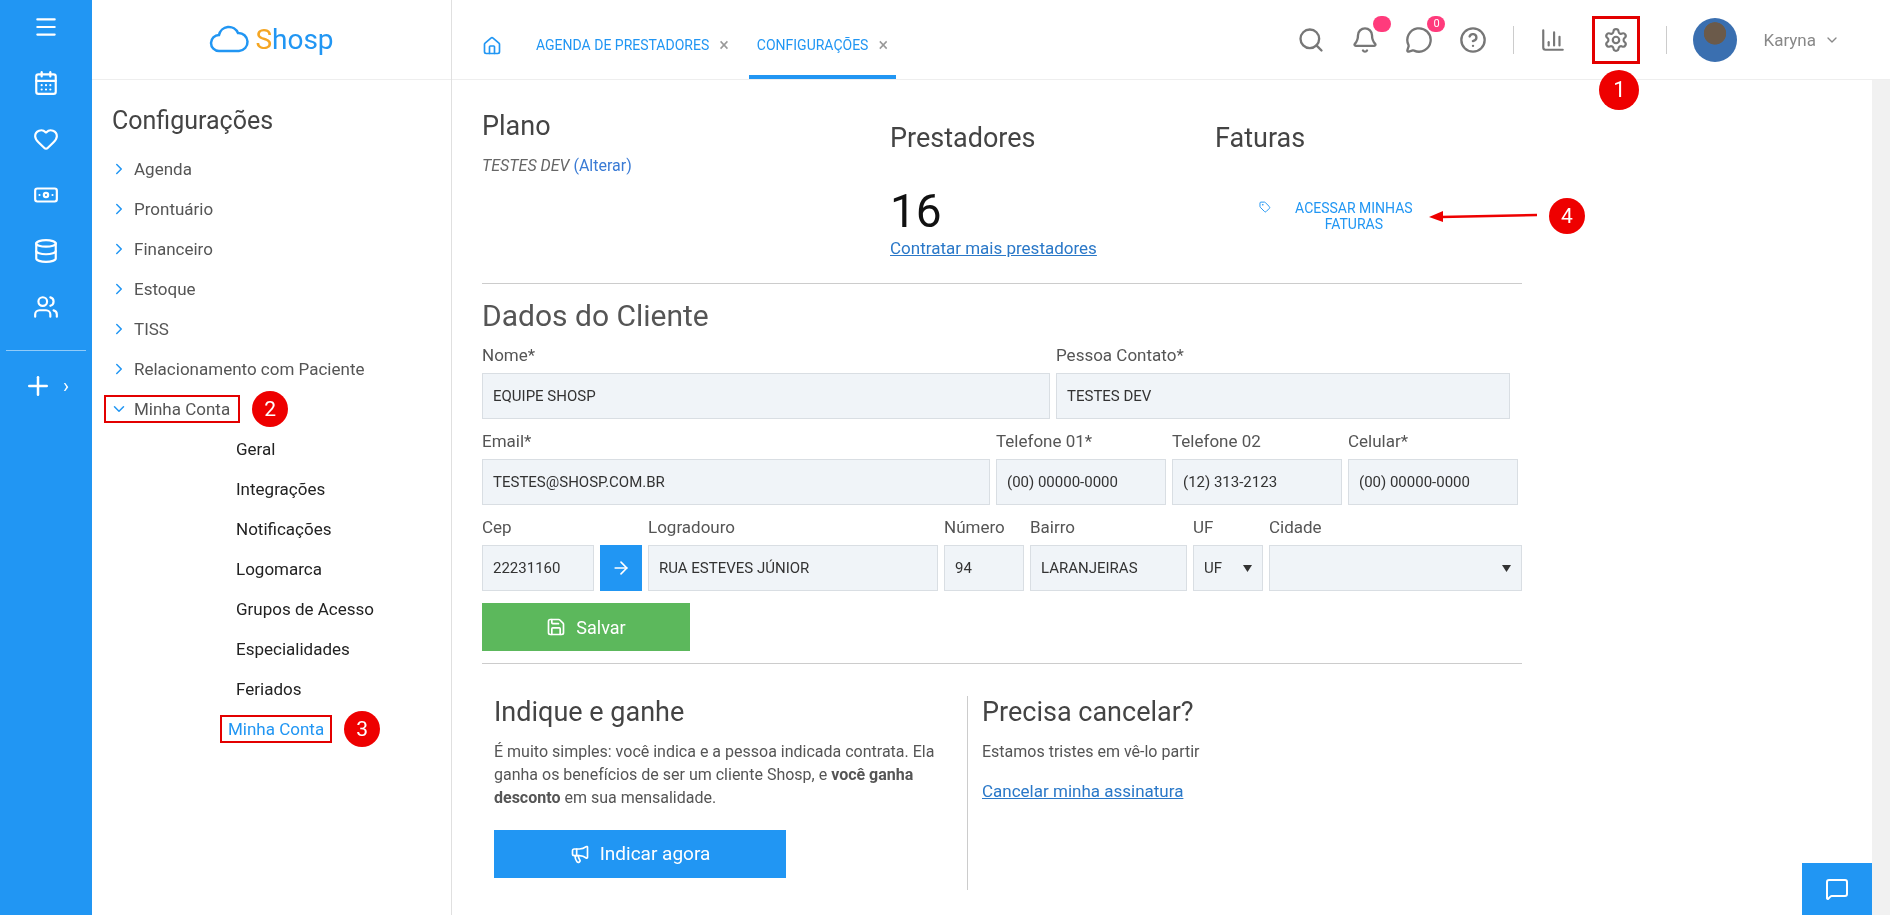  What do you see at coordinates (46, 307) in the screenshot?
I see `people-icon` at bounding box center [46, 307].